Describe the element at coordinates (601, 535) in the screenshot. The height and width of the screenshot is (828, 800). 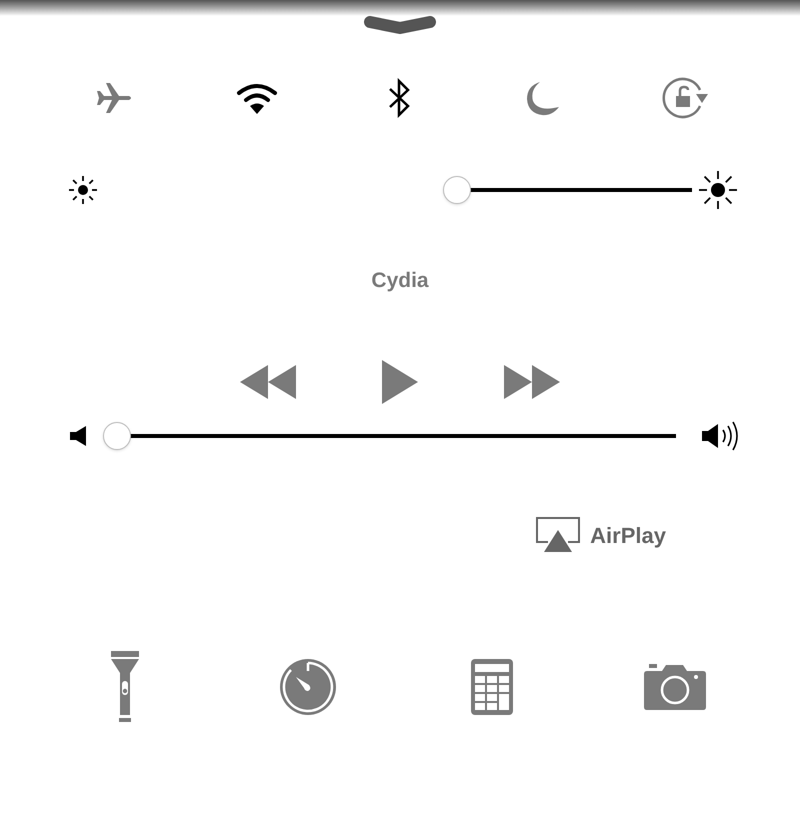
I see `airplay-button: AirPlay` at that location.